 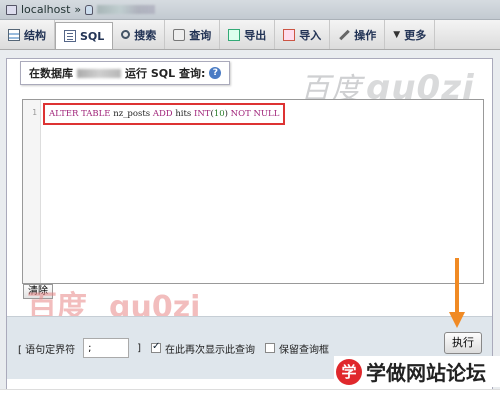 I want to click on tab-import: 导入, so click(x=303, y=34).